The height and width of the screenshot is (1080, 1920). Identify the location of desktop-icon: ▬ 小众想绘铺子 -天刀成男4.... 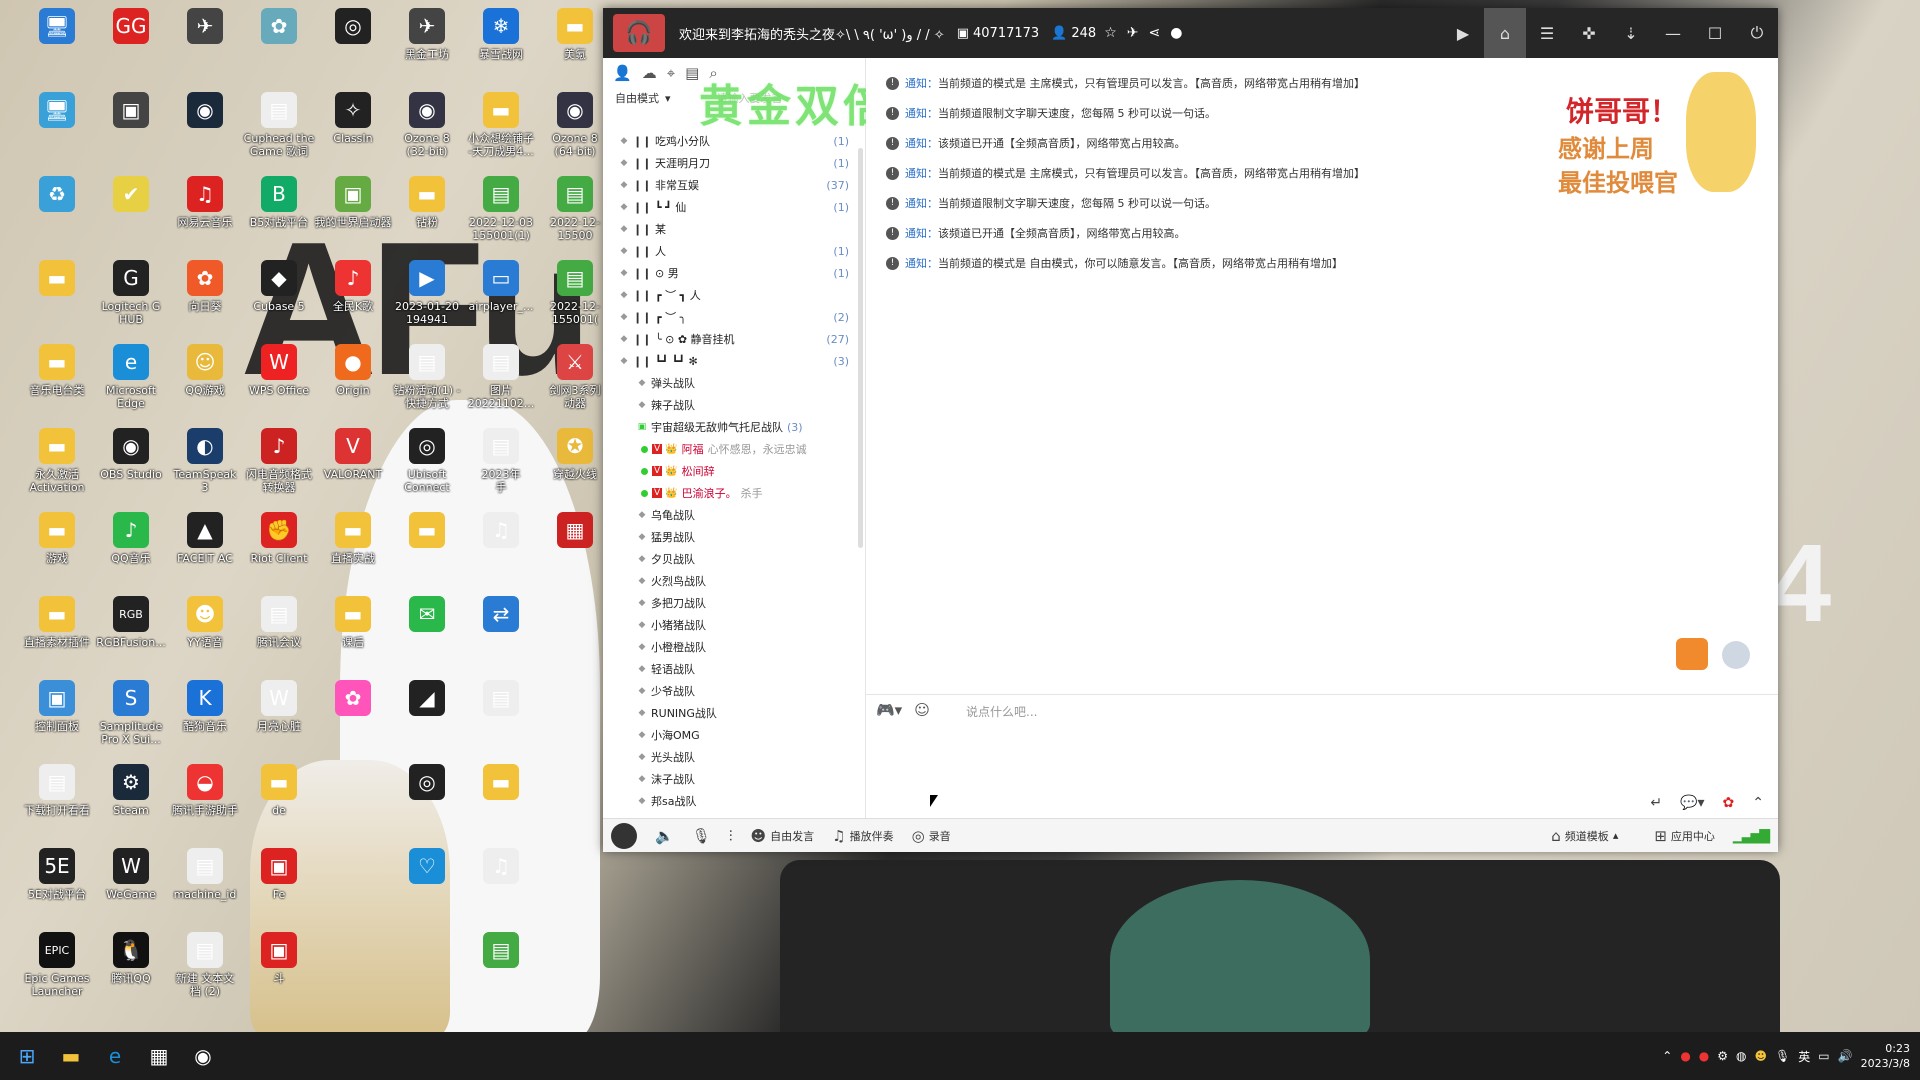
(501, 125).